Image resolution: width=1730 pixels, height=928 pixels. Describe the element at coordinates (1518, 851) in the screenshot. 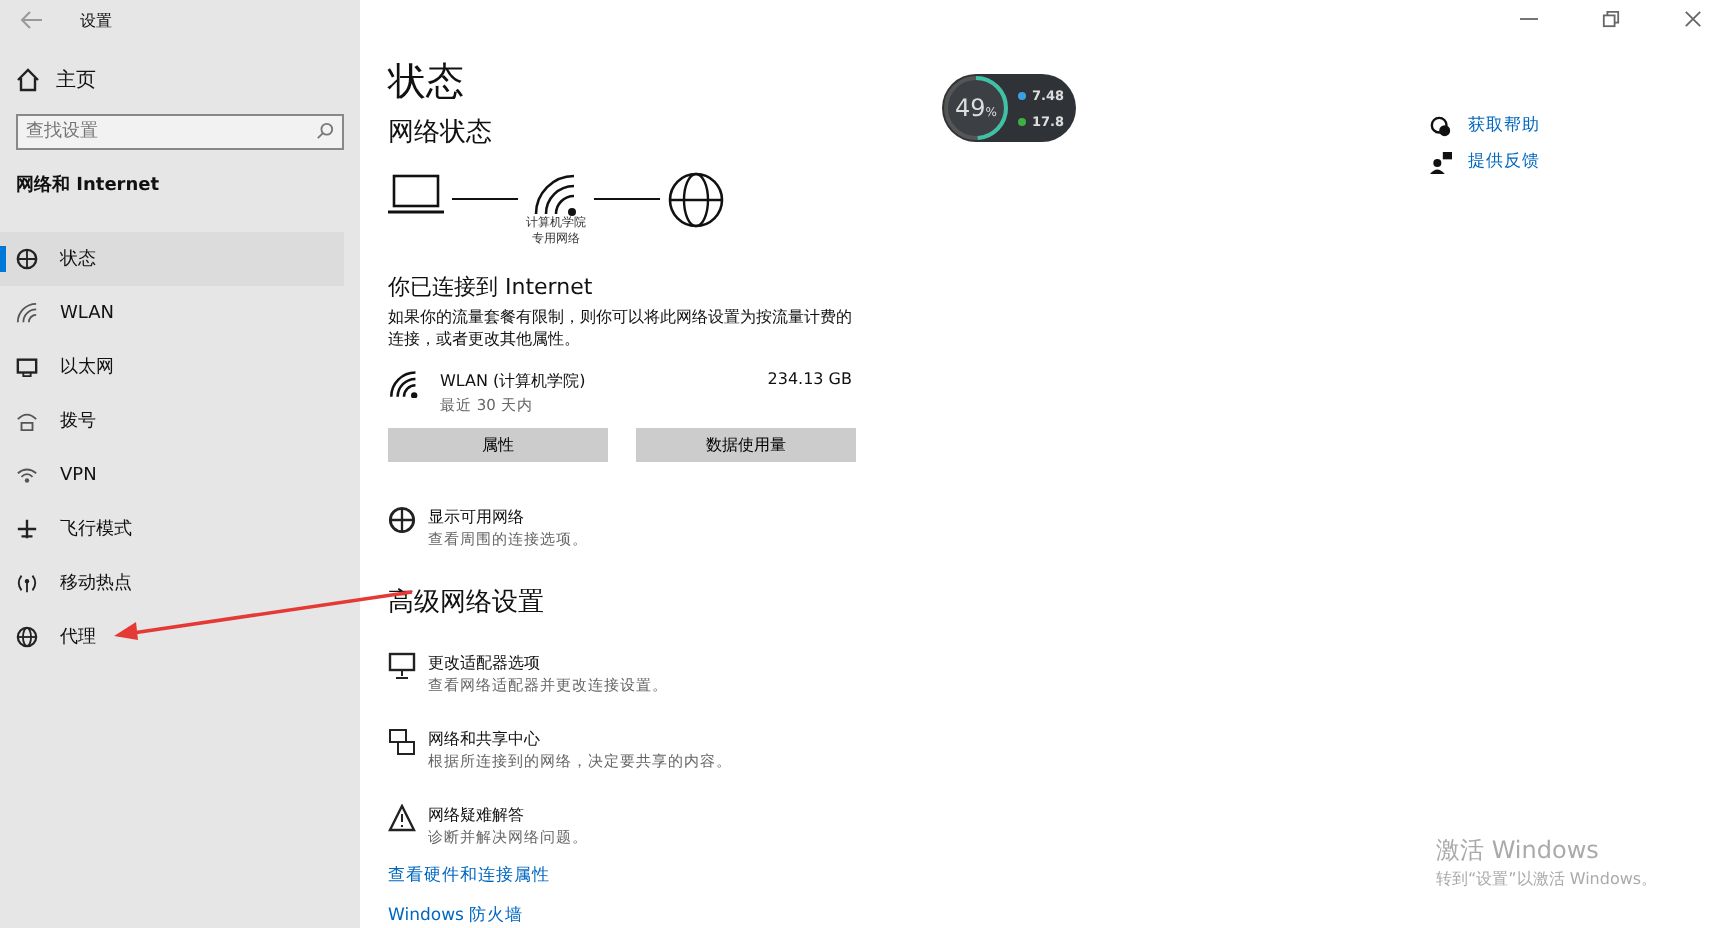

I see `activation-title: 激活 Windows` at that location.